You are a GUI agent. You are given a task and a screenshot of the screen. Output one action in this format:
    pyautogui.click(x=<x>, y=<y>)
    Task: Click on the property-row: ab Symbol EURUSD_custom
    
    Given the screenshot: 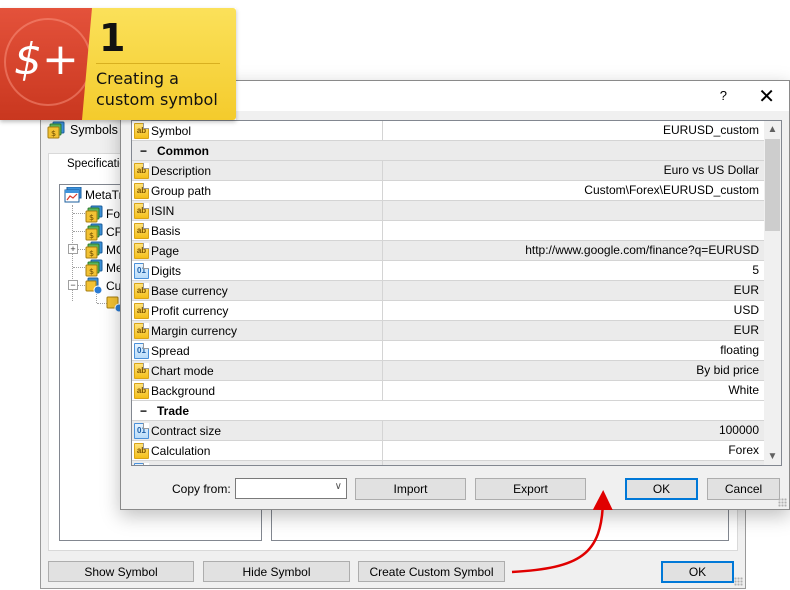 What is the action you would take?
    pyautogui.click(x=448, y=131)
    